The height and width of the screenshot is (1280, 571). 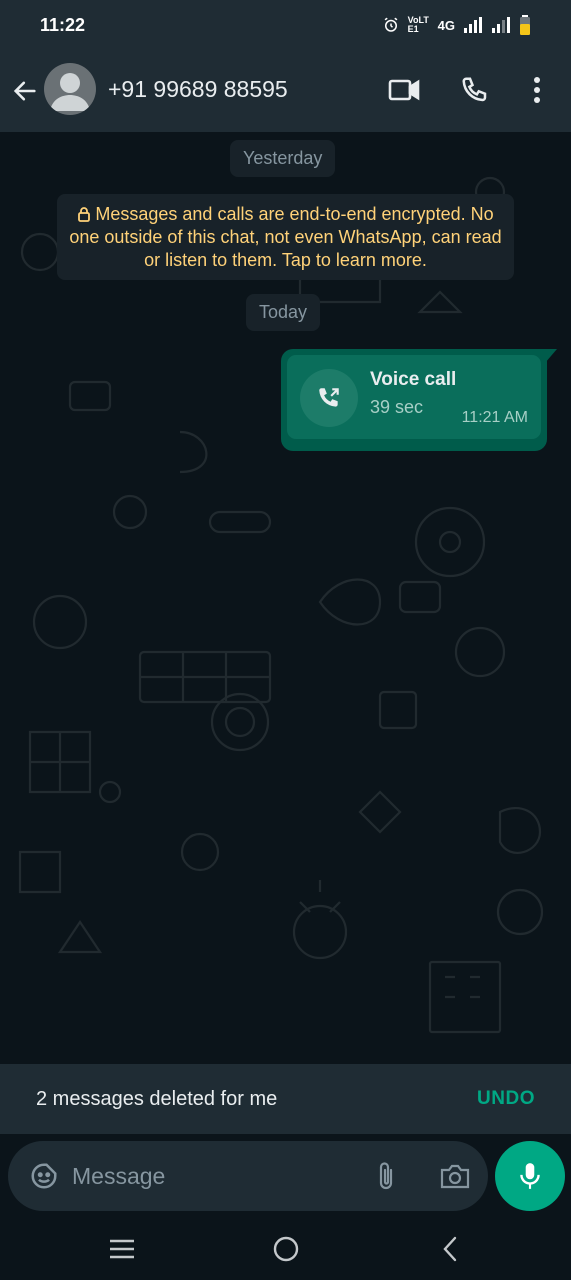 What do you see at coordinates (418, 24) in the screenshot?
I see `volte-indicator: VoLTE1` at bounding box center [418, 24].